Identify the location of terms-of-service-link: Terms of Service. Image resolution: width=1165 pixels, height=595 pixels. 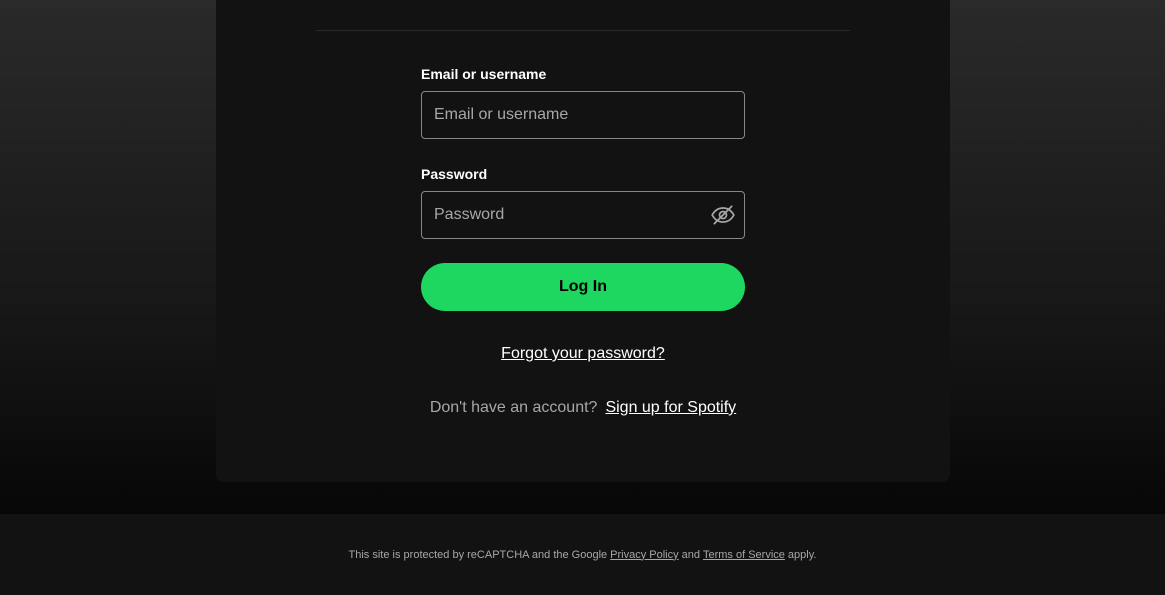
(744, 555).